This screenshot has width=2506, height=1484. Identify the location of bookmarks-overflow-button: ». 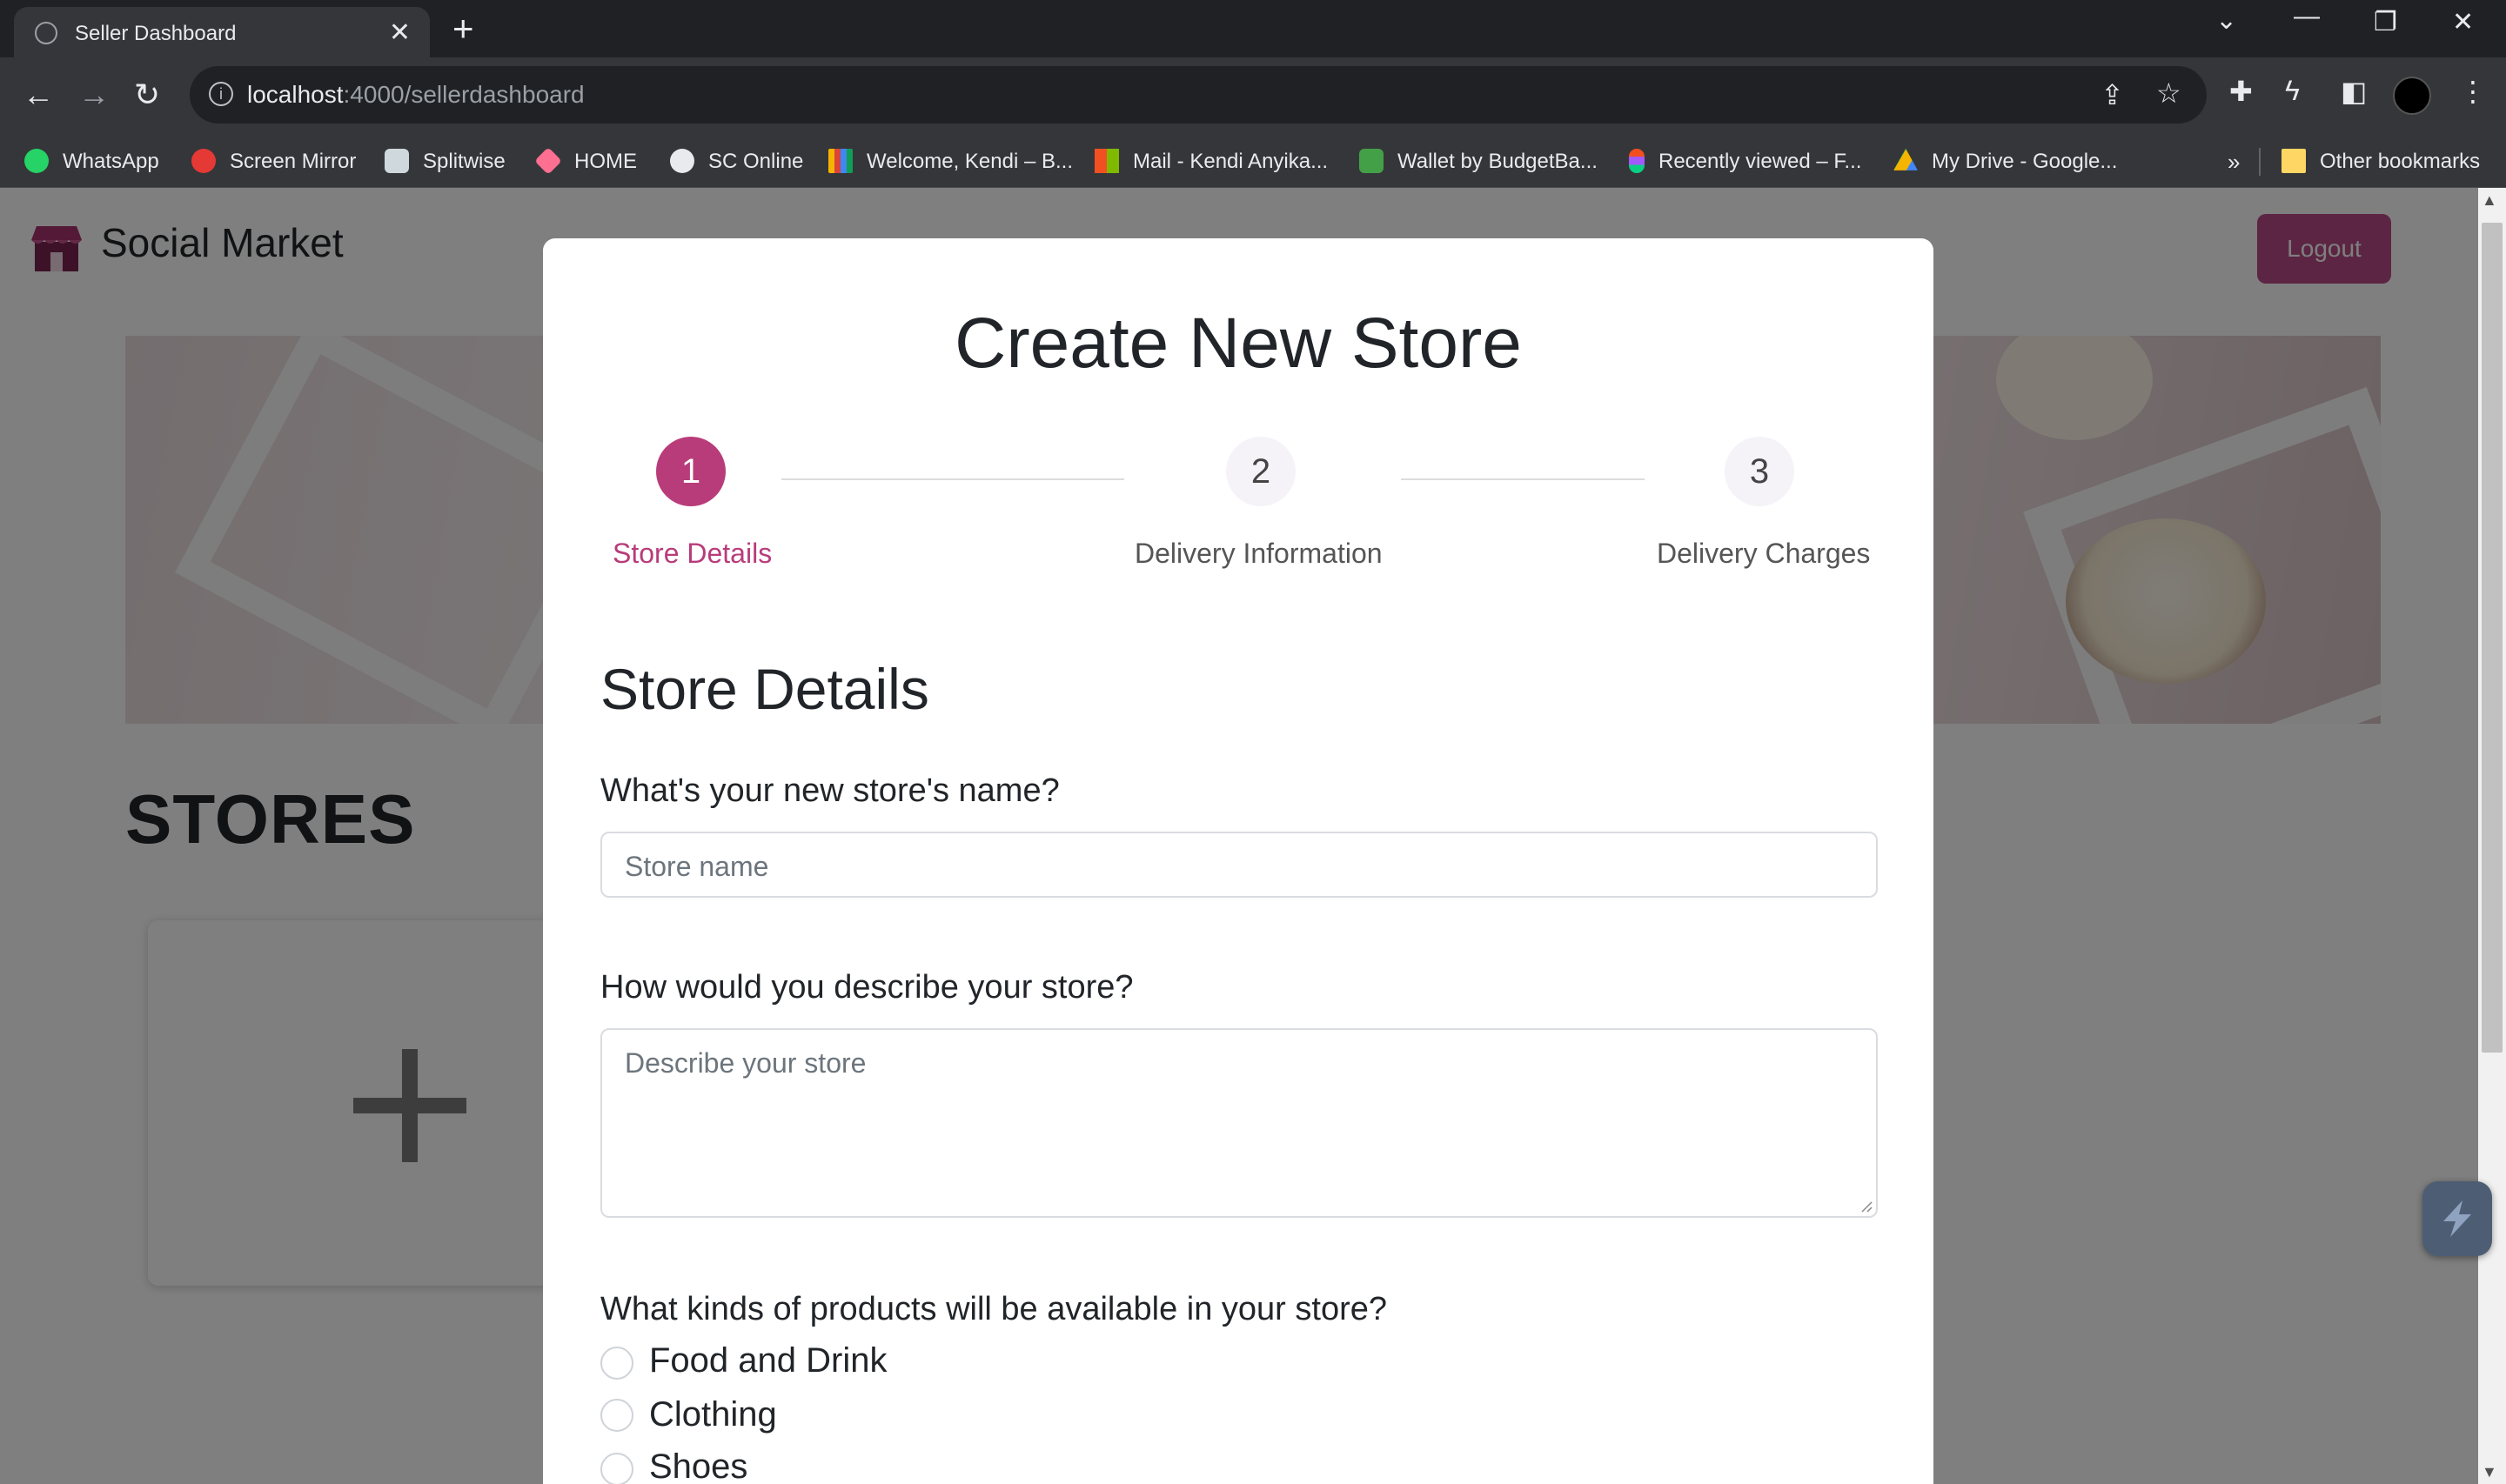
(2234, 162).